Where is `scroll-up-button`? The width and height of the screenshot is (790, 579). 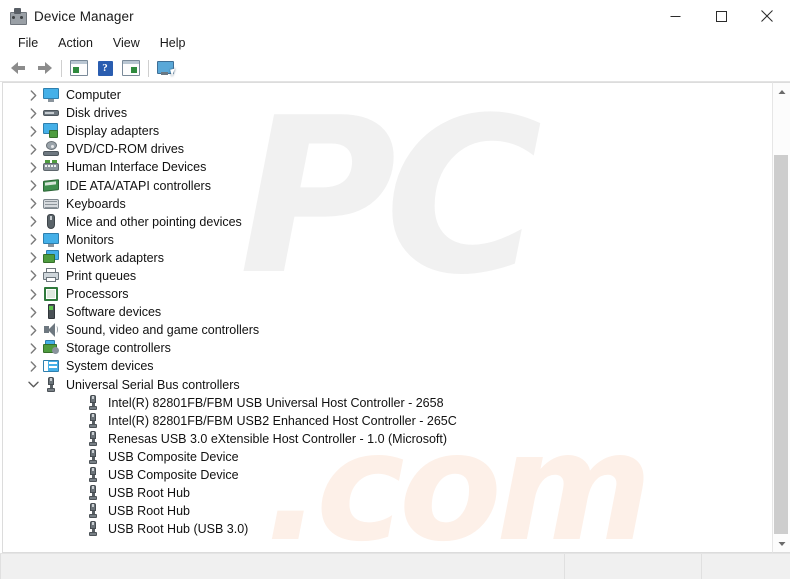
scroll-up-button is located at coordinates (781, 91).